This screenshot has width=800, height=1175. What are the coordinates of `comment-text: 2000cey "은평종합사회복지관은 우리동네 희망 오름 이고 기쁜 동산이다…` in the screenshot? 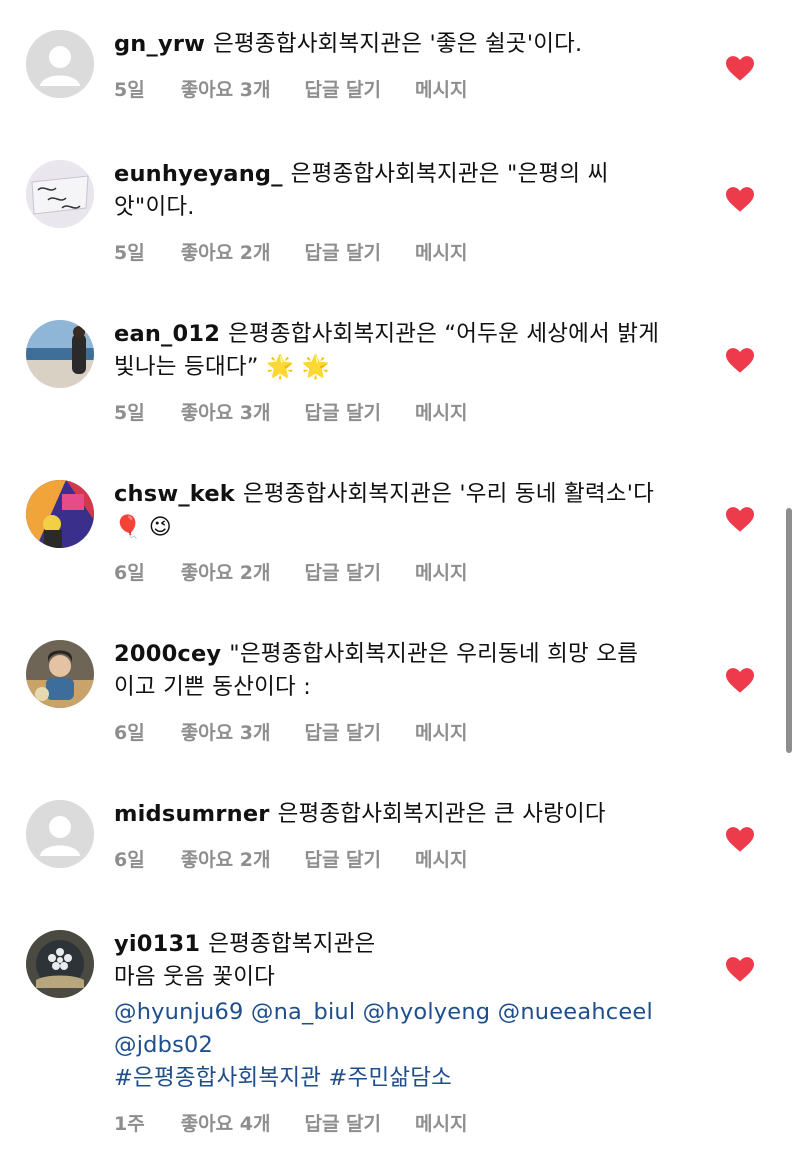 It's located at (376, 670).